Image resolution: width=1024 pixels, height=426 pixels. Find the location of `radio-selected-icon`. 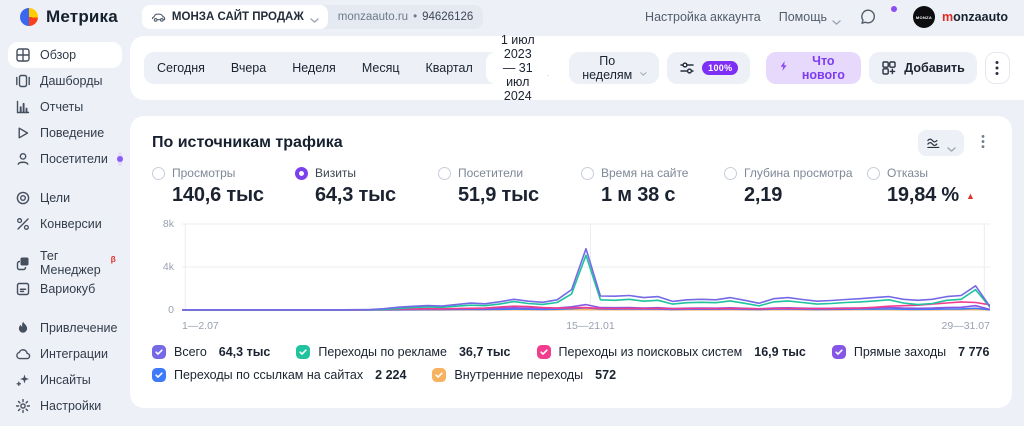

radio-selected-icon is located at coordinates (301, 173).